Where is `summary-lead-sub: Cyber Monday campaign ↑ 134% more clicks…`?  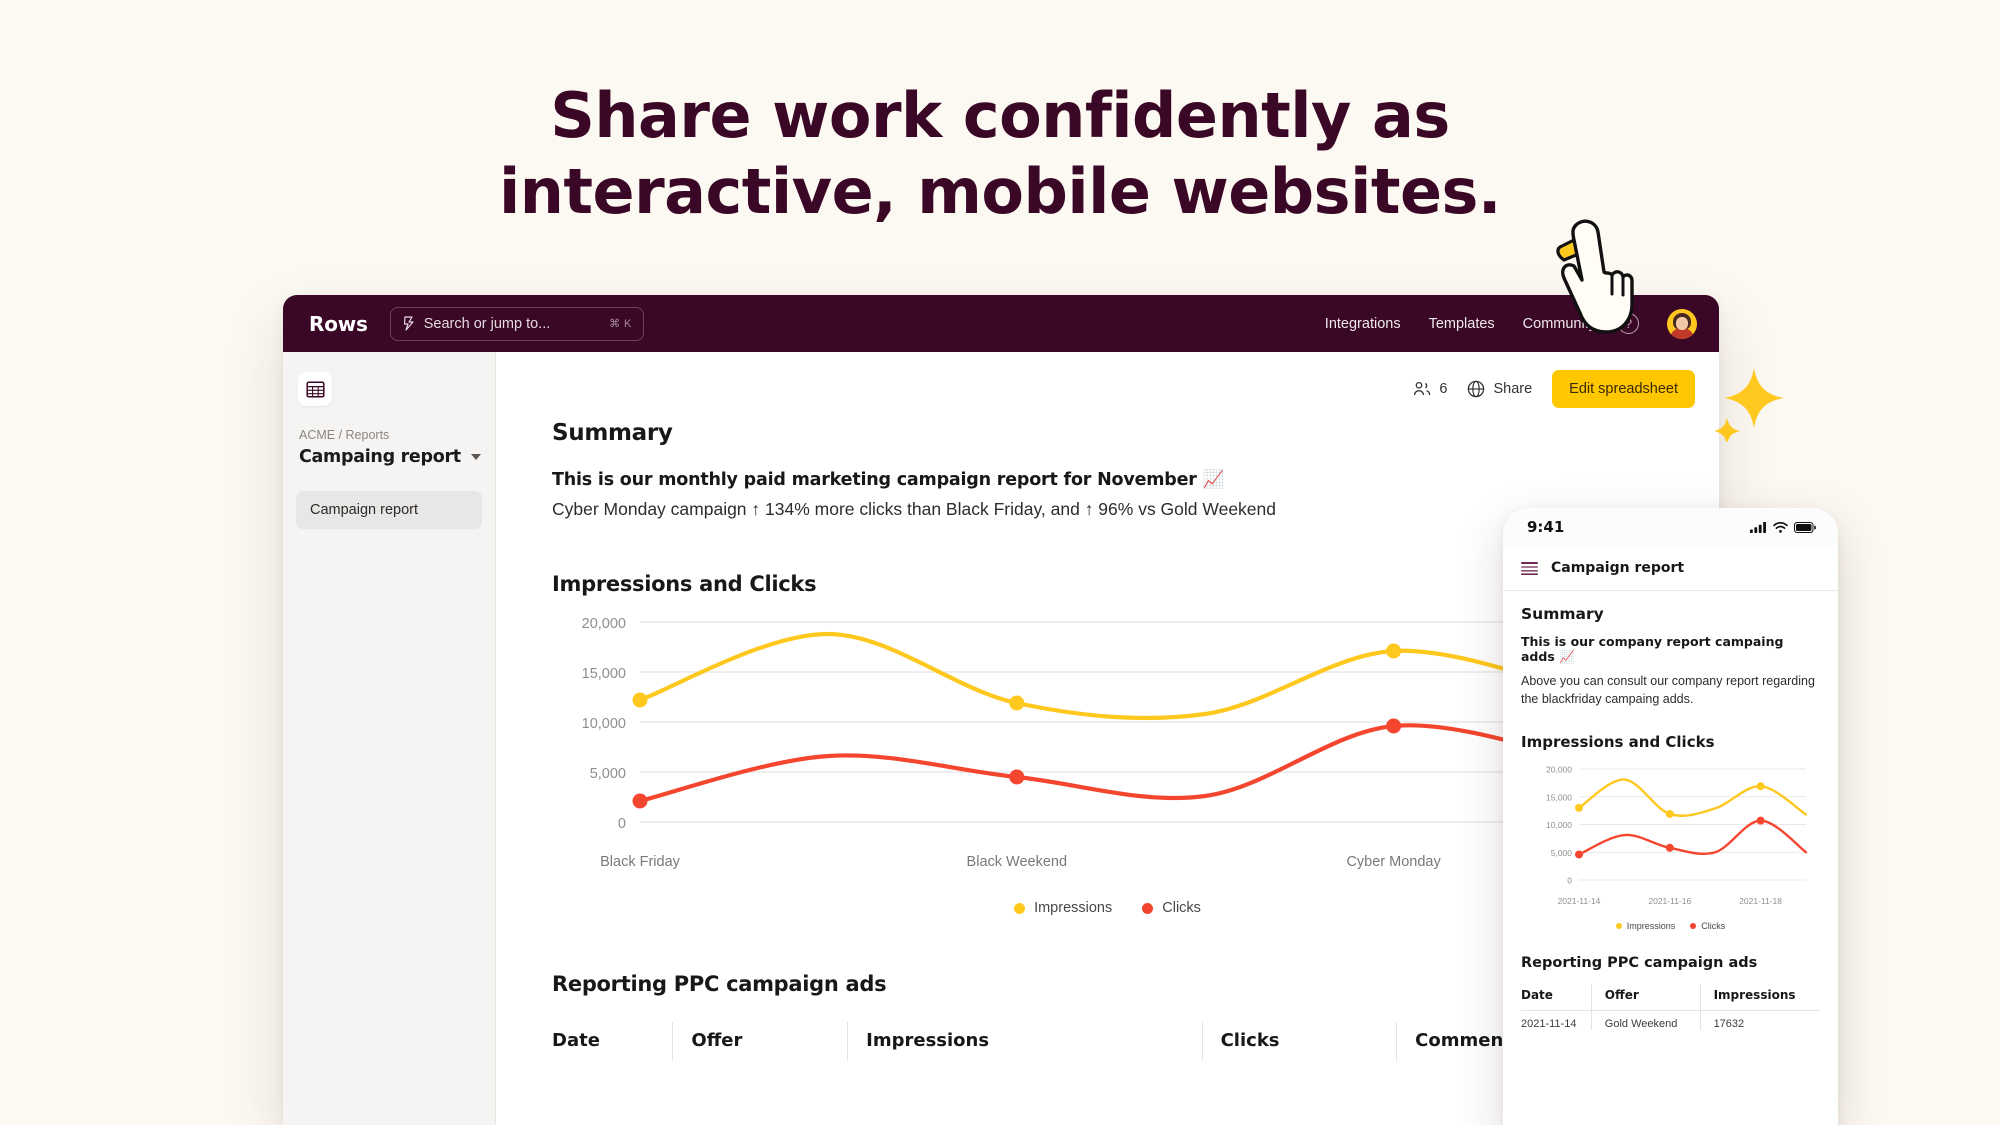
summary-lead-sub: Cyber Monday campaign ↑ 134% more clicks… is located at coordinates (914, 509).